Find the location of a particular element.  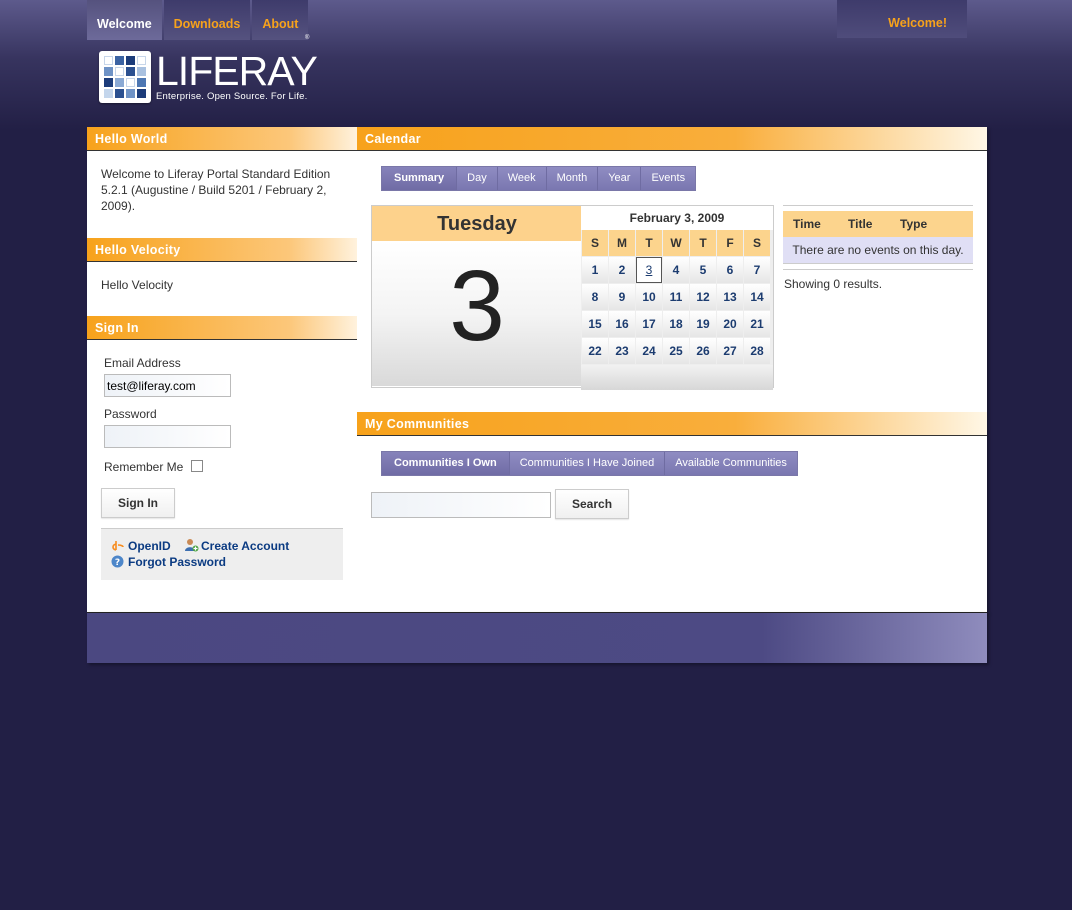

calendar-day: 5 is located at coordinates (703, 270).